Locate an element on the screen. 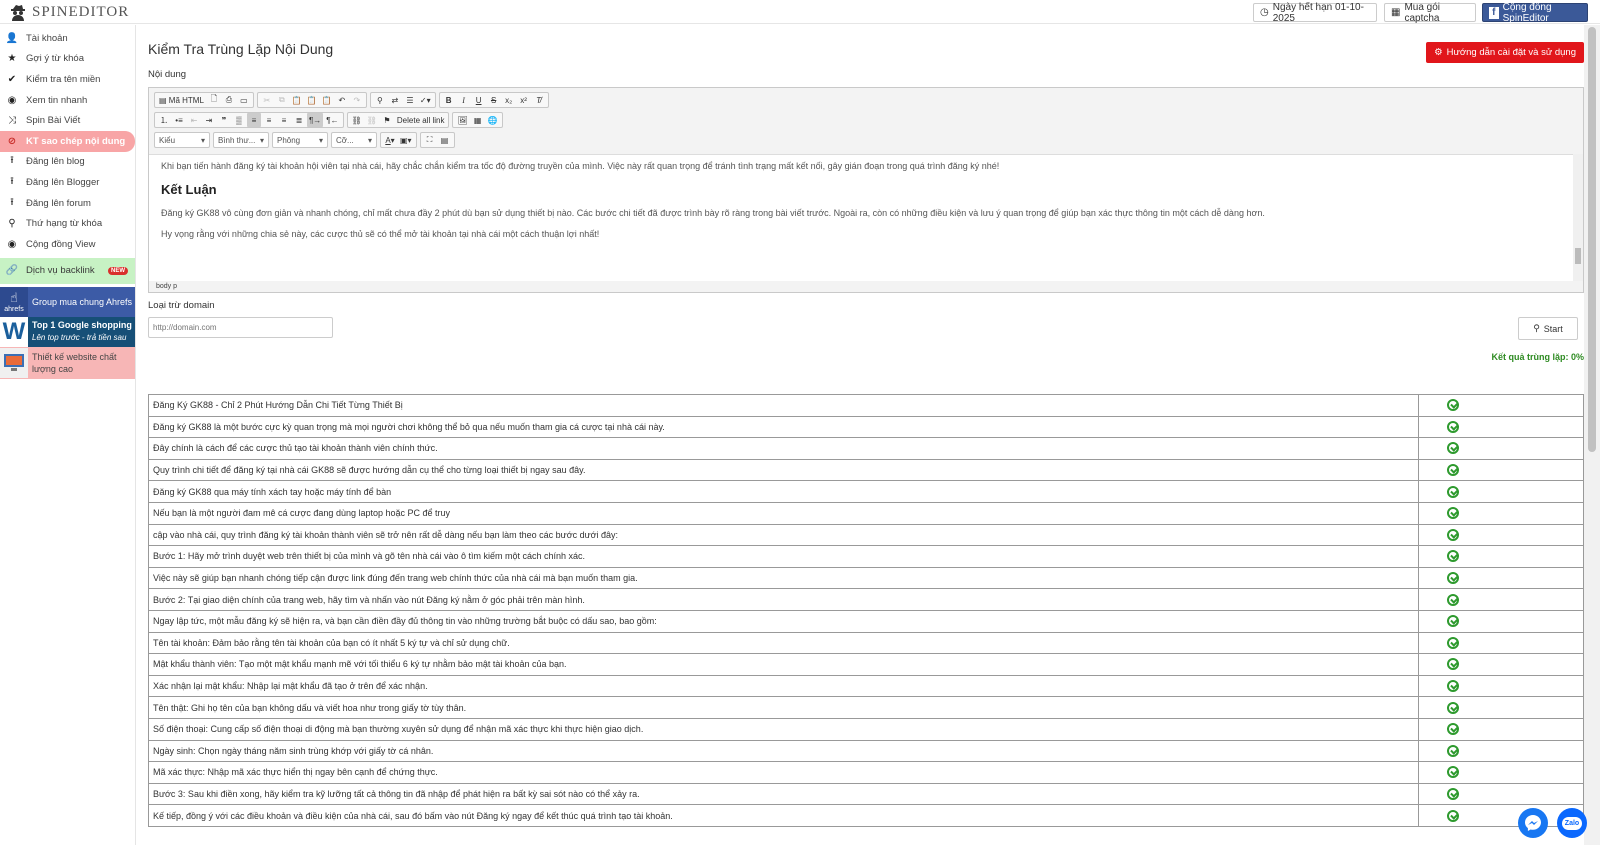 The width and height of the screenshot is (1600, 845). subscript-icon: x₂ is located at coordinates (509, 100).